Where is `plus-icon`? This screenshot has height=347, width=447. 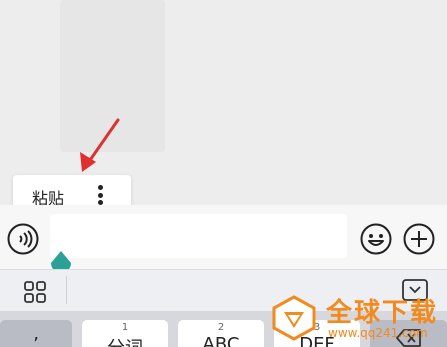 plus-icon is located at coordinates (419, 239).